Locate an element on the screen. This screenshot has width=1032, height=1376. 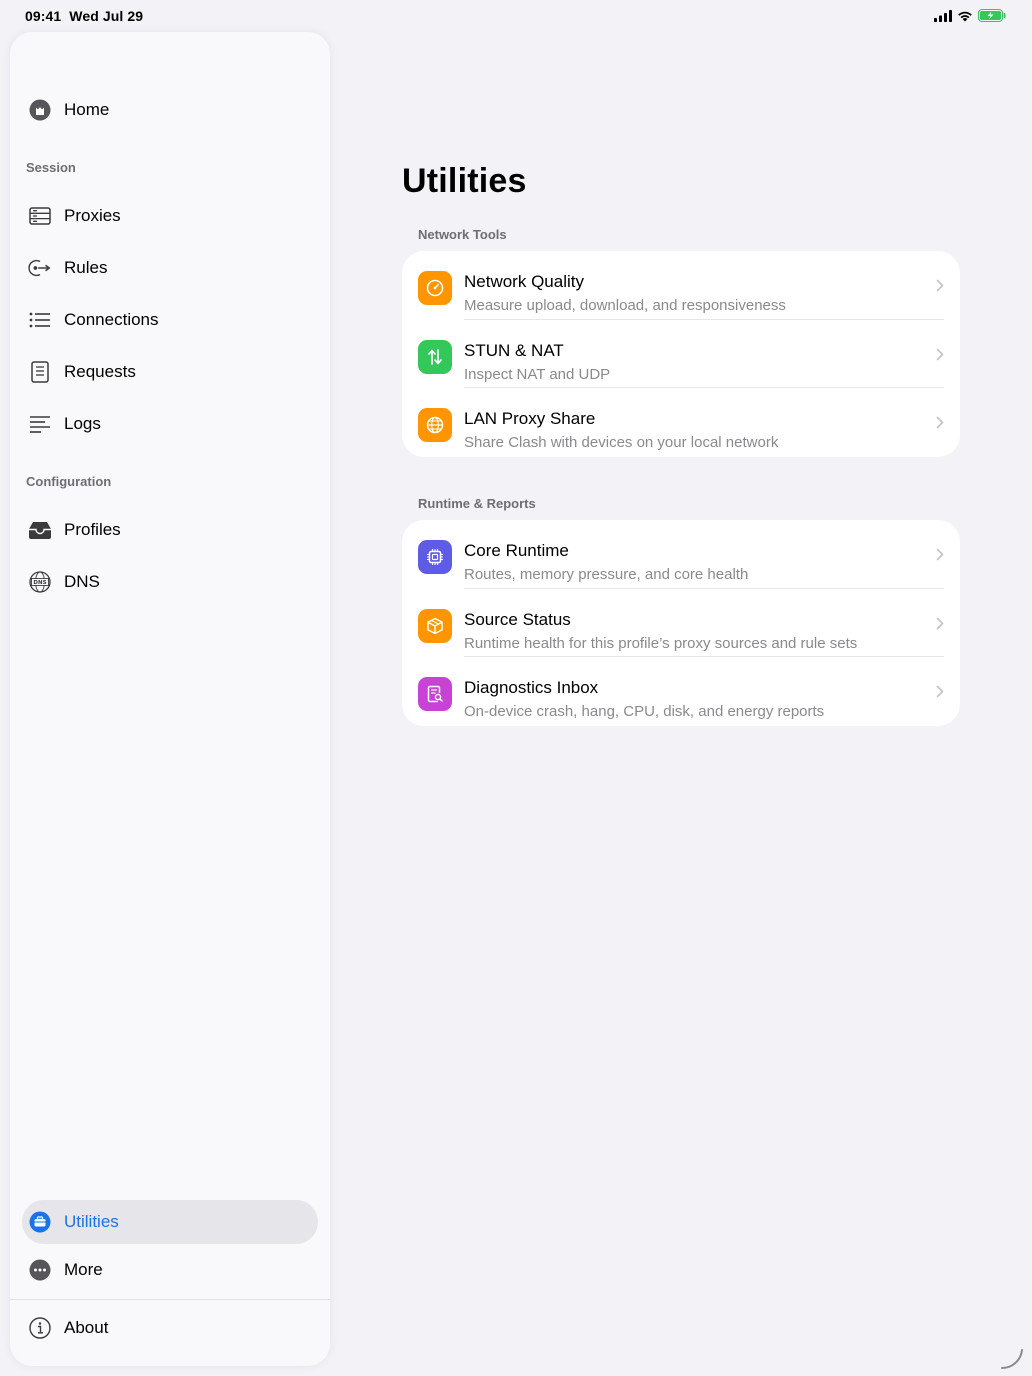
sidebar-item-label: Profiles is located at coordinates (92, 529).